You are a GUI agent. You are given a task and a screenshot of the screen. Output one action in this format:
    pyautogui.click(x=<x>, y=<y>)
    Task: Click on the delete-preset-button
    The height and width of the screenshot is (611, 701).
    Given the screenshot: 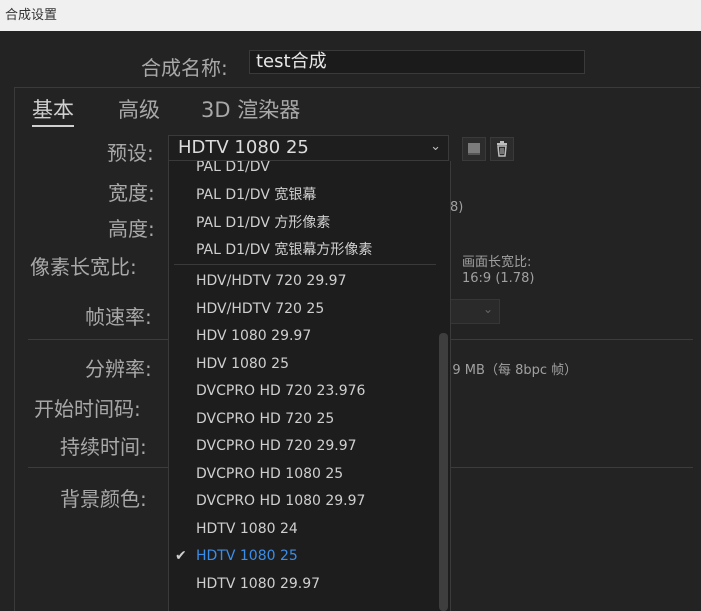 What is the action you would take?
    pyautogui.click(x=502, y=149)
    